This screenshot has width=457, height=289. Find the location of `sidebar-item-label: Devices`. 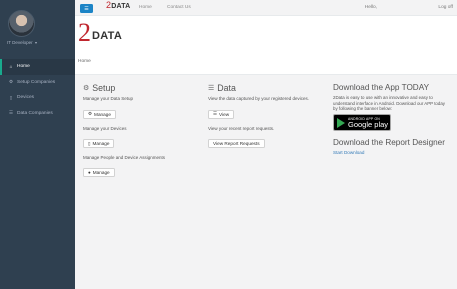

sidebar-item-label: Devices is located at coordinates (26, 98).